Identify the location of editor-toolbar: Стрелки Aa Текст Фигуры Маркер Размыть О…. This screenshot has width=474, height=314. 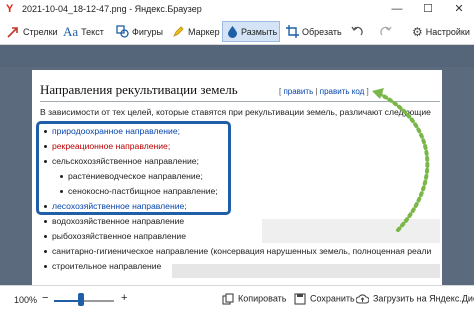
(237, 32).